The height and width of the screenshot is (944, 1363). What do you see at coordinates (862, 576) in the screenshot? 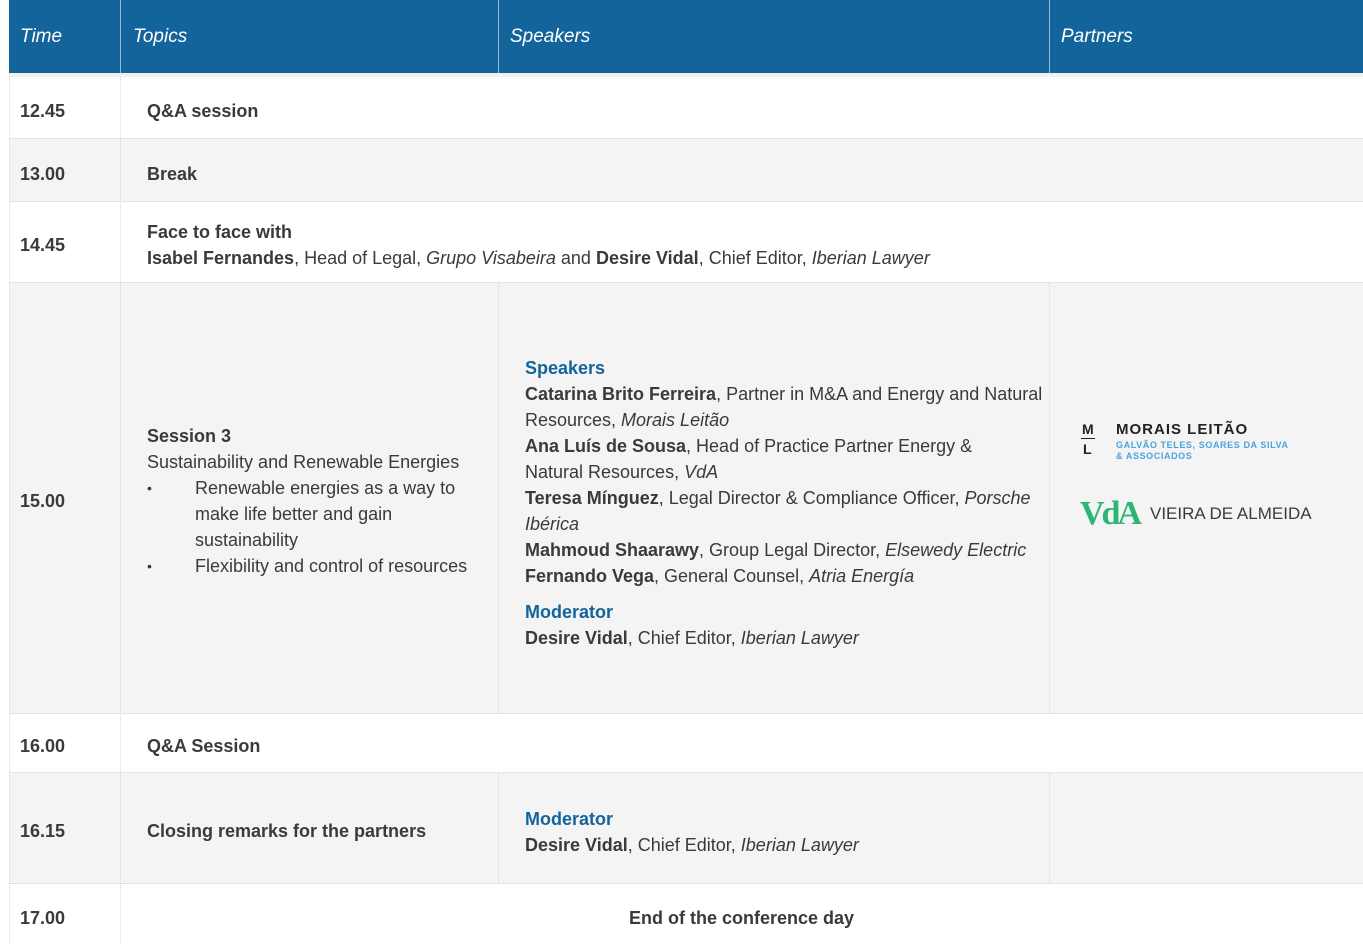
I see `speaker-org: Atria Energía` at bounding box center [862, 576].